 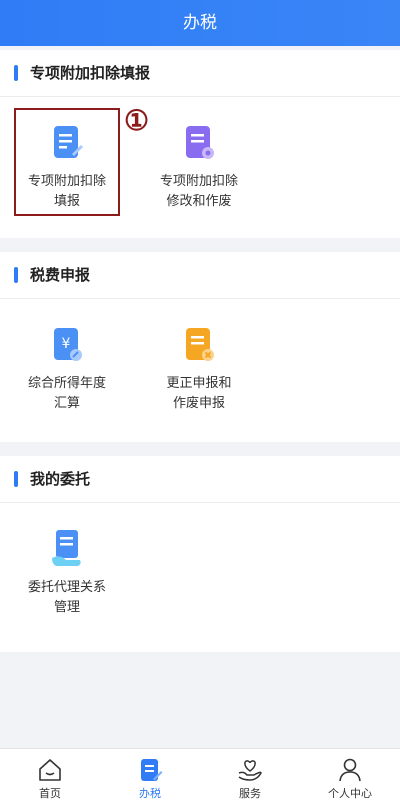 I want to click on entrust-relation-button: 委托代理关系 管理, so click(x=67, y=573).